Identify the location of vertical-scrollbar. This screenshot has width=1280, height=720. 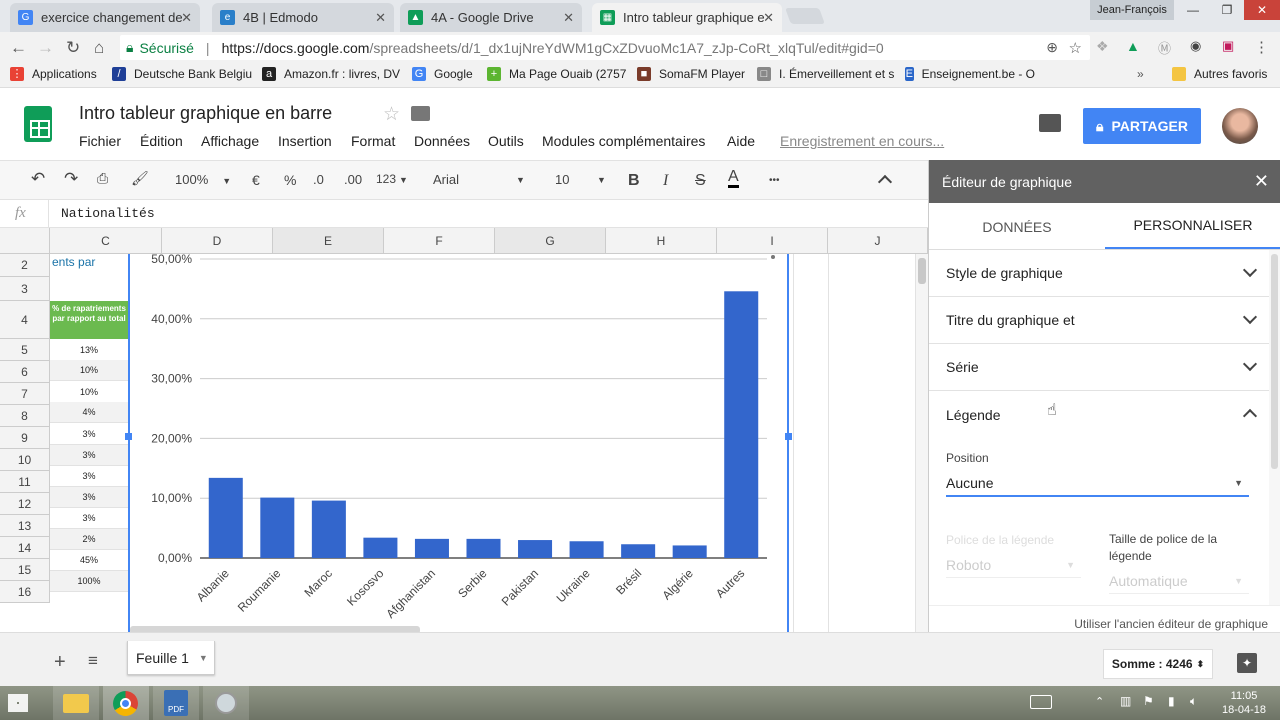
(921, 443).